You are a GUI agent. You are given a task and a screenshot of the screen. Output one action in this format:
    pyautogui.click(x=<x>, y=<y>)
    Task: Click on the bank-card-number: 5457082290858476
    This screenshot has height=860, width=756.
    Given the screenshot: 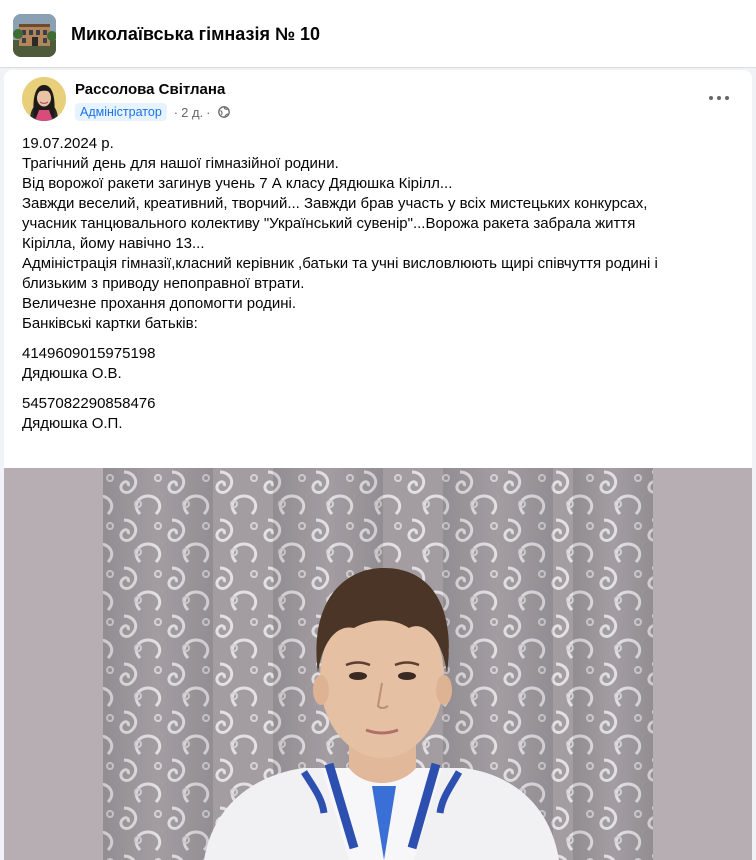 What is the action you would take?
    pyautogui.click(x=89, y=403)
    